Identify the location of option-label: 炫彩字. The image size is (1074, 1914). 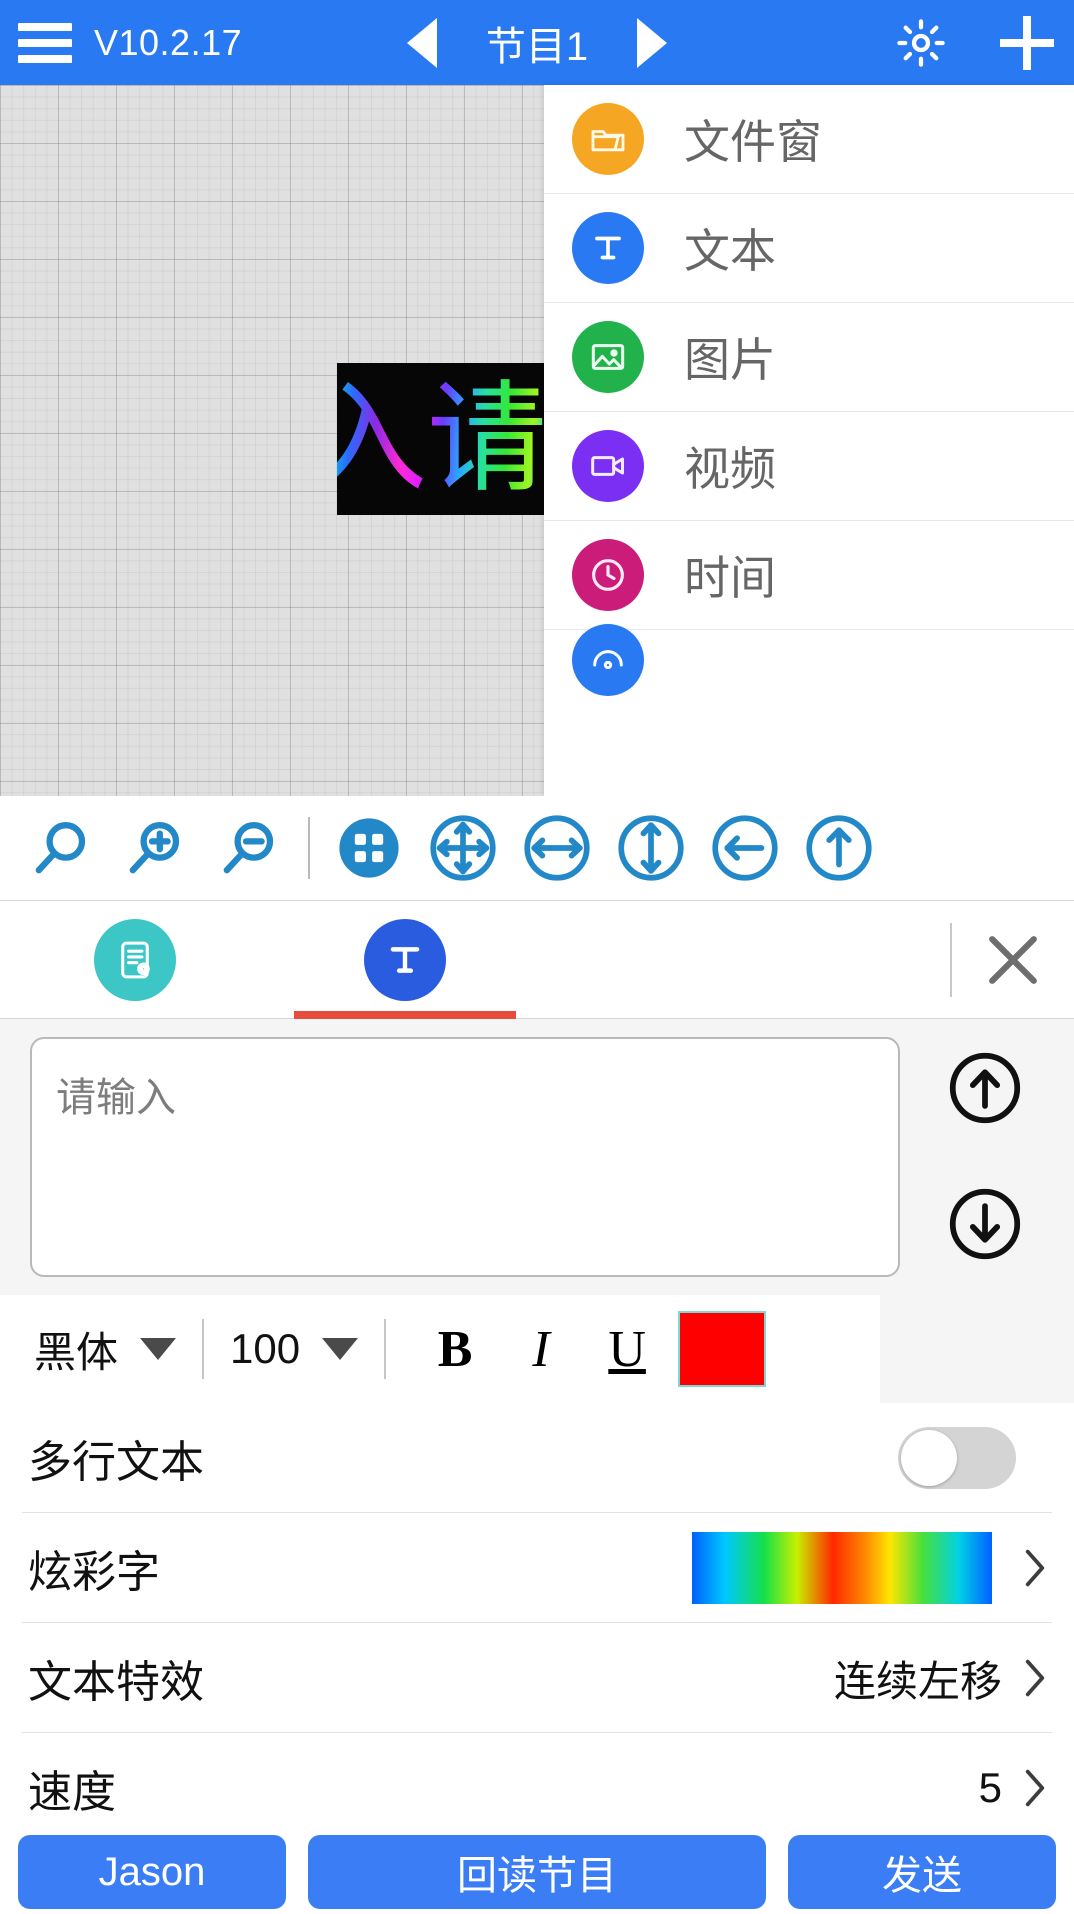
(94, 1572).